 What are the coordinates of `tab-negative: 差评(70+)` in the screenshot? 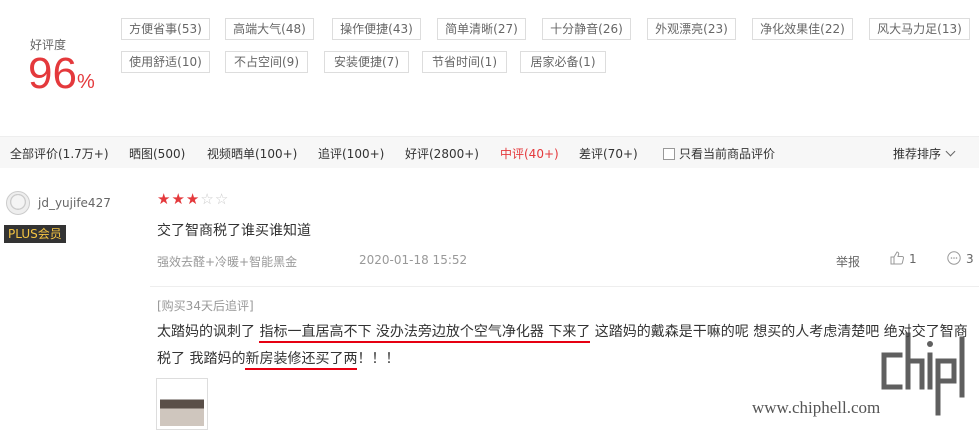 It's located at (608, 153).